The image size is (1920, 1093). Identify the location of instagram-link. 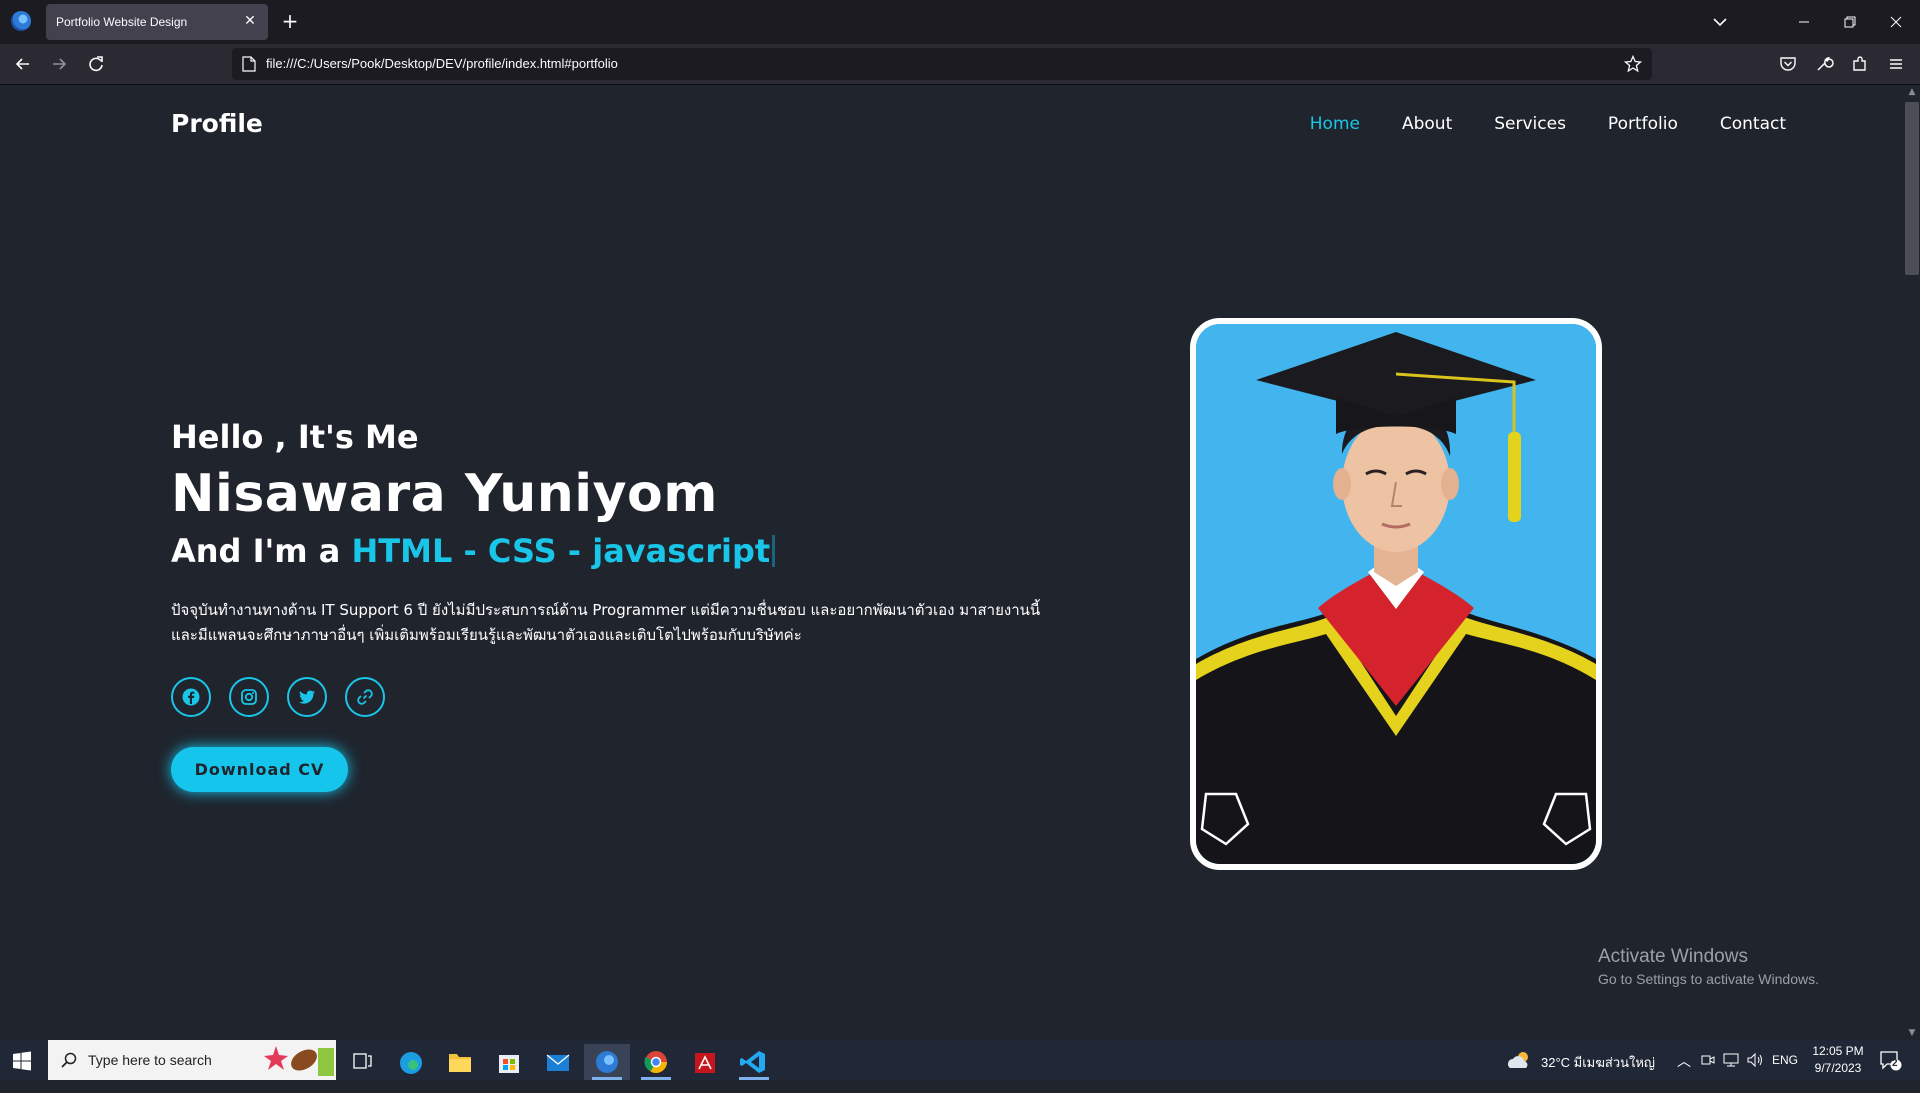
(249, 697).